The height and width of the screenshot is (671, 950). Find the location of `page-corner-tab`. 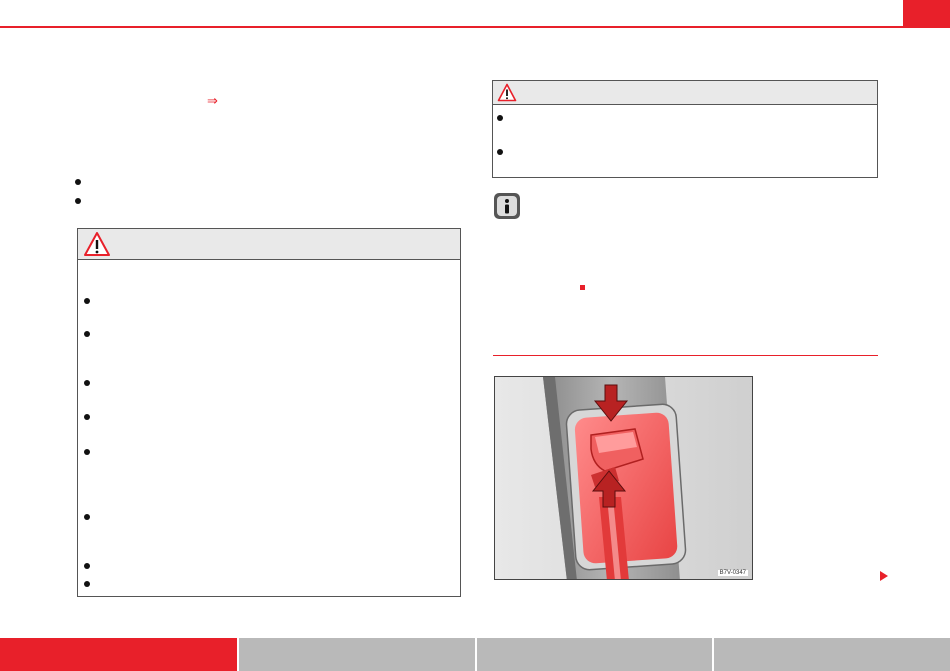

page-corner-tab is located at coordinates (926, 14).